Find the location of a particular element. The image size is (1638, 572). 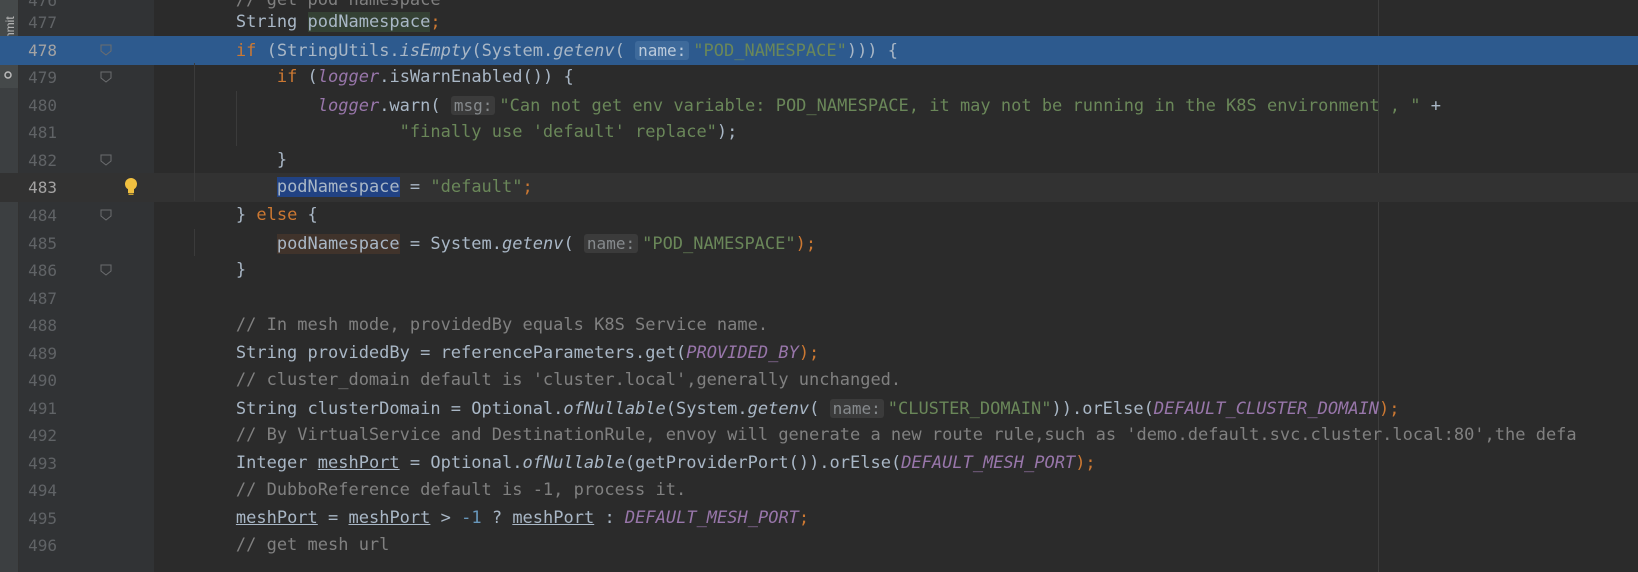

line-number: 481 is located at coordinates (38, 132).